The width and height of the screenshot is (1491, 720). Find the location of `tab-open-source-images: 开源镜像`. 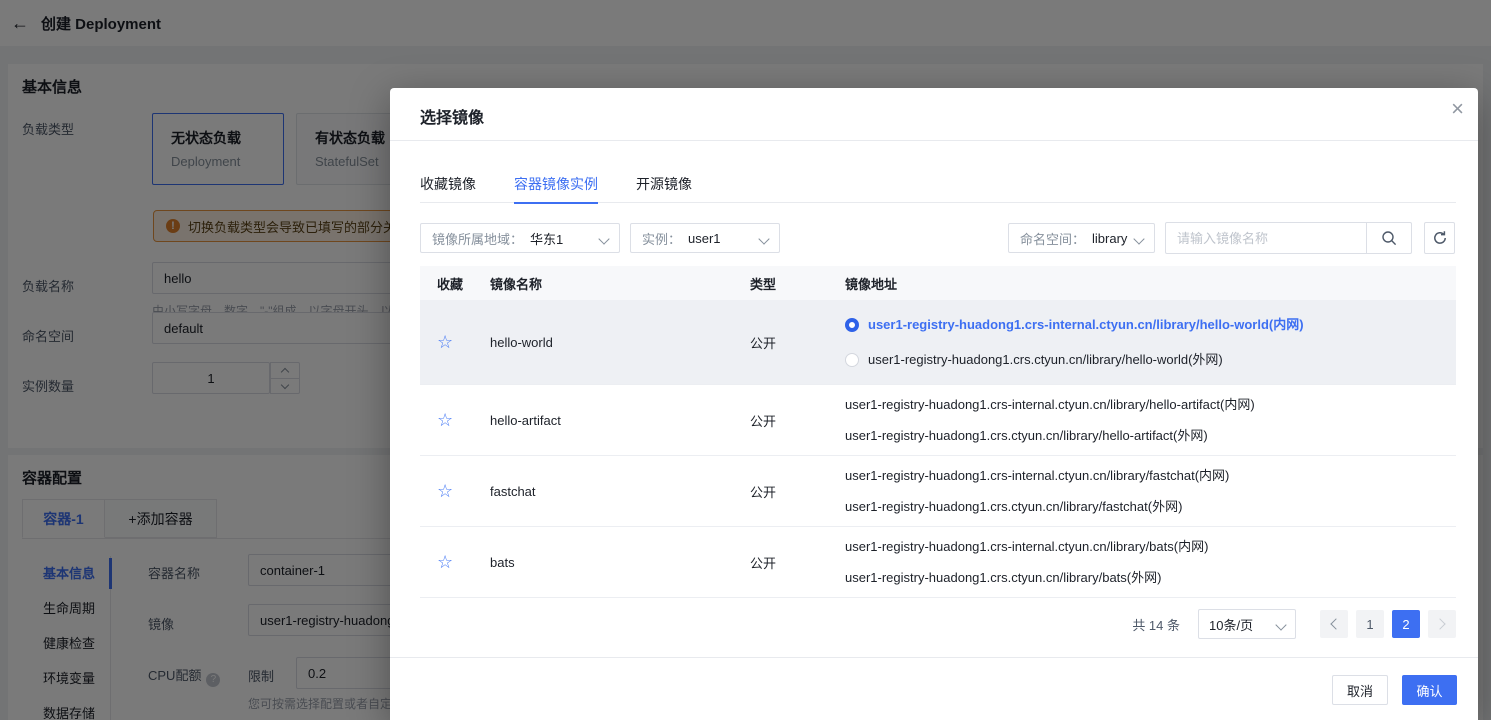

tab-open-source-images: 开源镜像 is located at coordinates (664, 183).